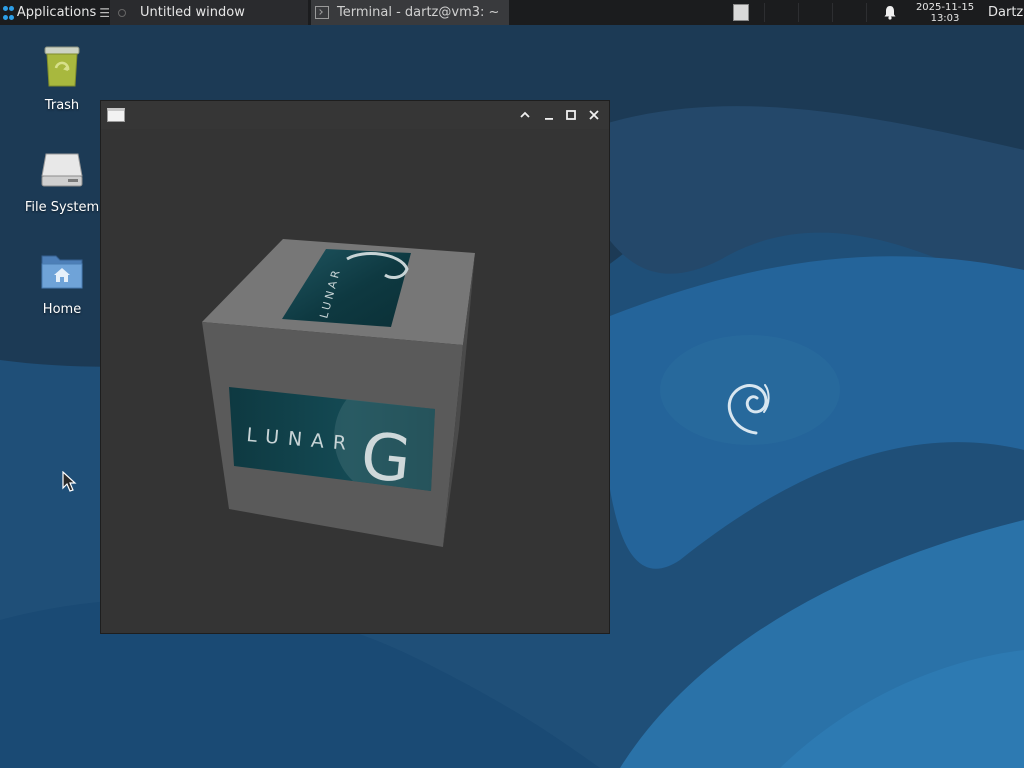 Image resolution: width=1024 pixels, height=768 pixels. I want to click on maximize-button, so click(571, 115).